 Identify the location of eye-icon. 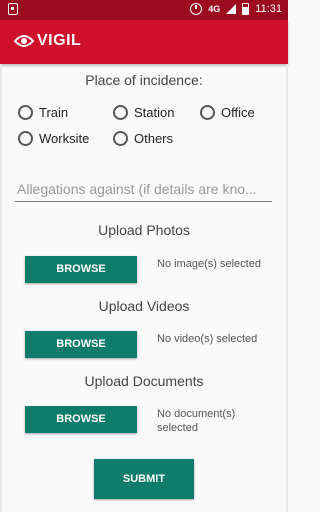
(24, 41).